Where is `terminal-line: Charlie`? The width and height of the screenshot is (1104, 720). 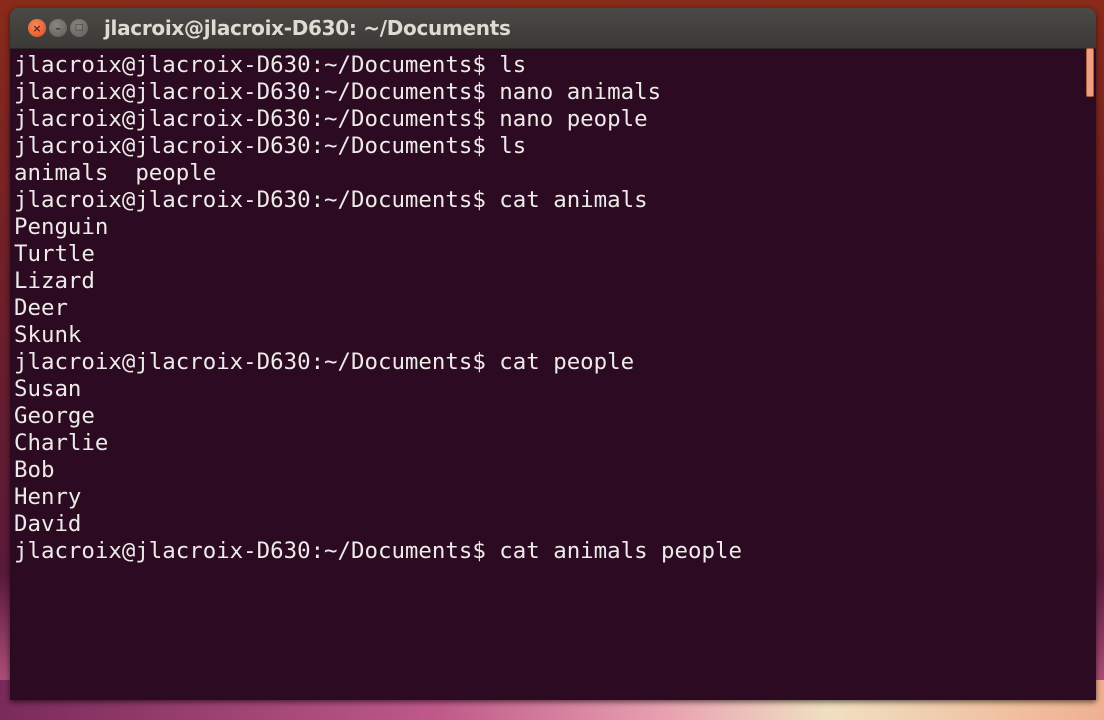 terminal-line: Charlie is located at coordinates (61, 443).